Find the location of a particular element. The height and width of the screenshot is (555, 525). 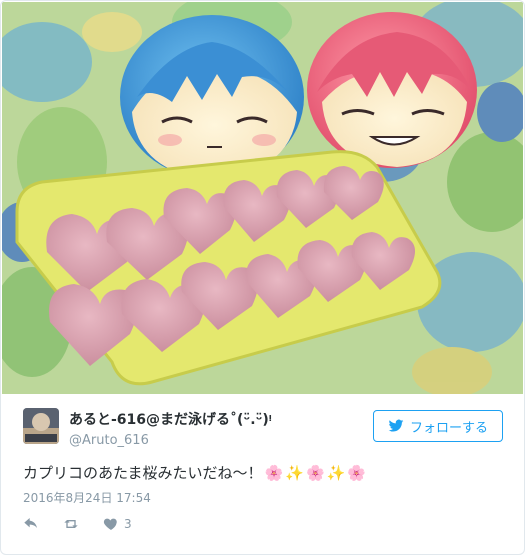

follow-button: フォローする is located at coordinates (438, 426).